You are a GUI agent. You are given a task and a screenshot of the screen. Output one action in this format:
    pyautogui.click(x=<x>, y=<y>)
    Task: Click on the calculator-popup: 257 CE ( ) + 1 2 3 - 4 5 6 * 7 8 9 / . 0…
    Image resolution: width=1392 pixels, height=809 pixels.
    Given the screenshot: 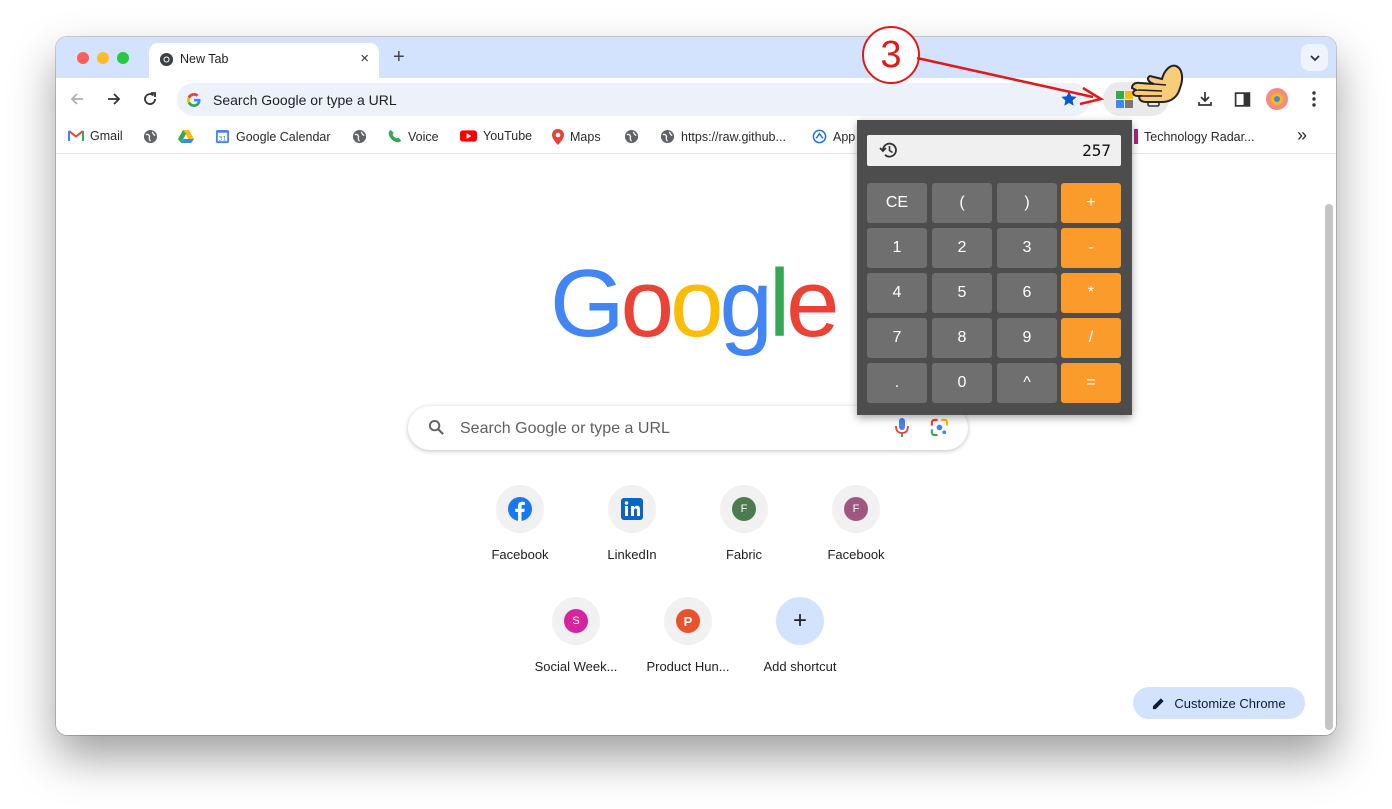 What is the action you would take?
    pyautogui.click(x=994, y=267)
    